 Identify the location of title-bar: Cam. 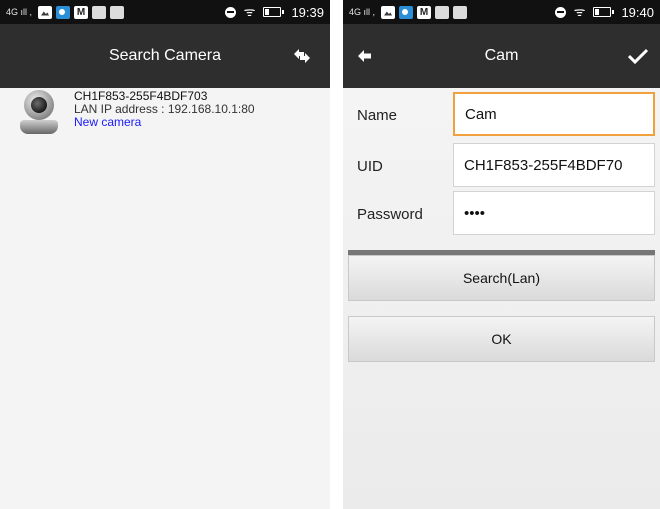
(501, 56).